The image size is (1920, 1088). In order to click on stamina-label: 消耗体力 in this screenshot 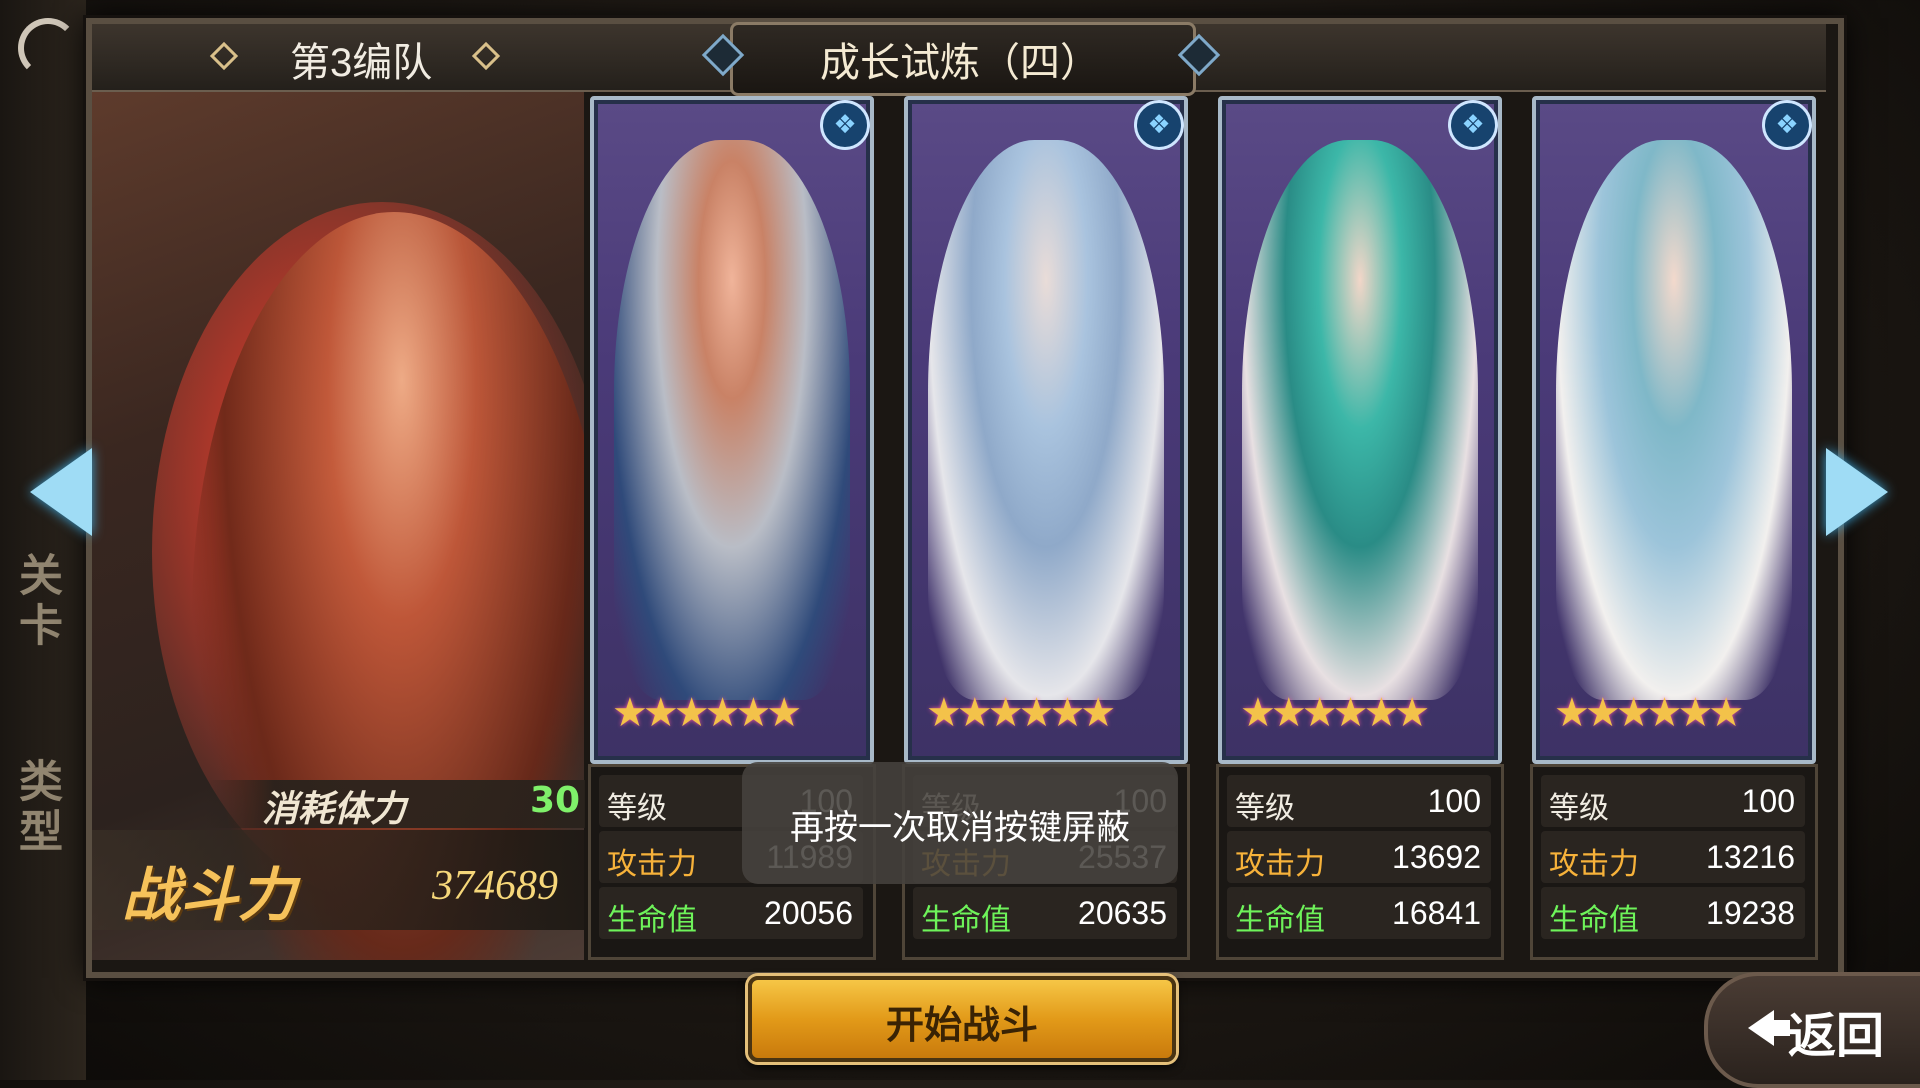, I will do `click(334, 809)`.